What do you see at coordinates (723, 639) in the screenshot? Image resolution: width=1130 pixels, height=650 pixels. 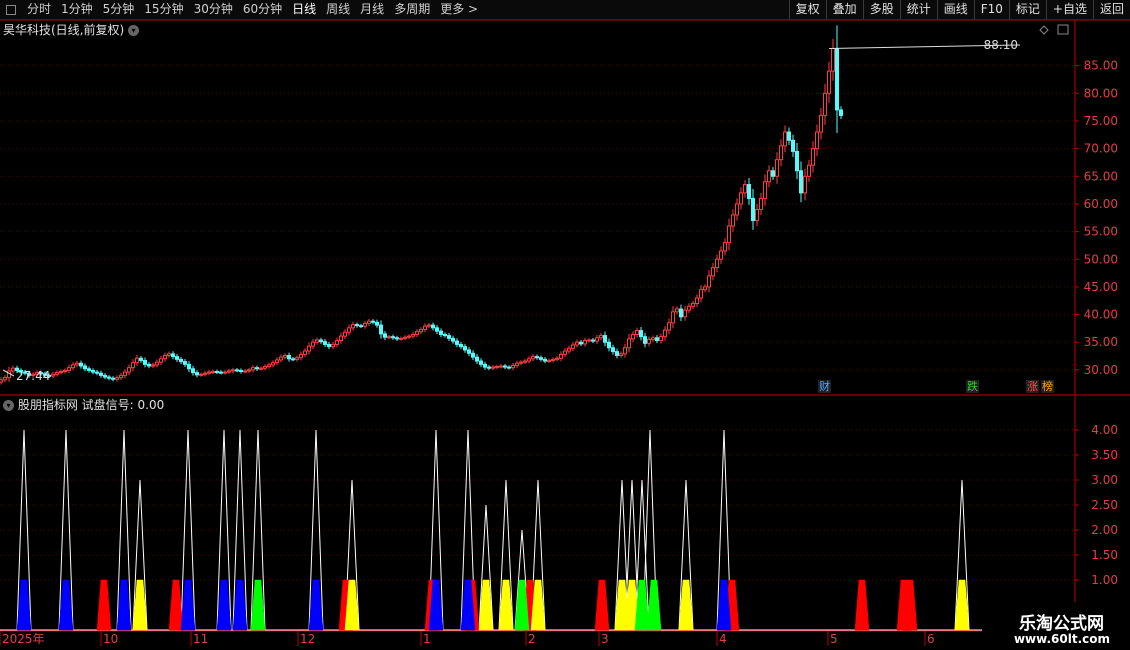 I see `x-axis-label: 4` at bounding box center [723, 639].